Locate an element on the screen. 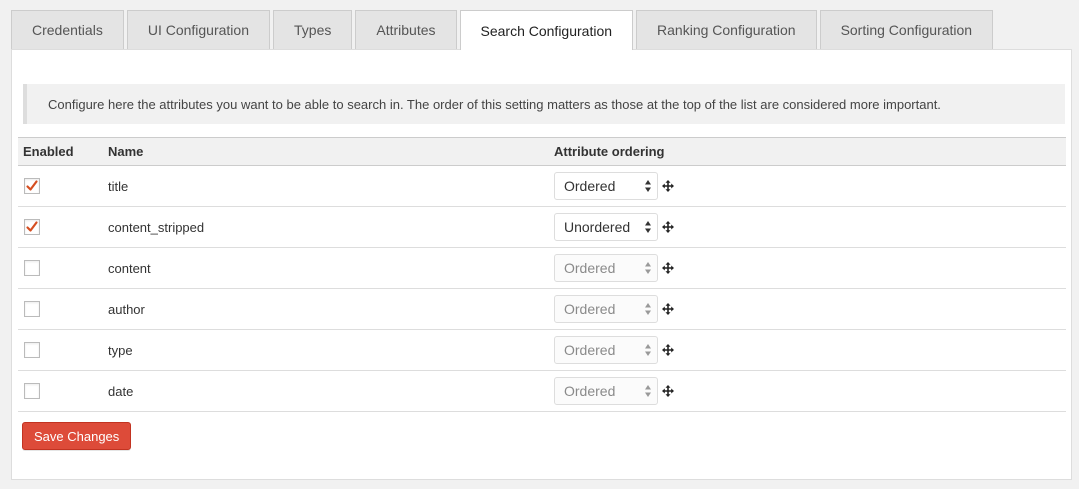 This screenshot has height=489, width=1079. table-row: content_stripped Unordered is located at coordinates (542, 227).